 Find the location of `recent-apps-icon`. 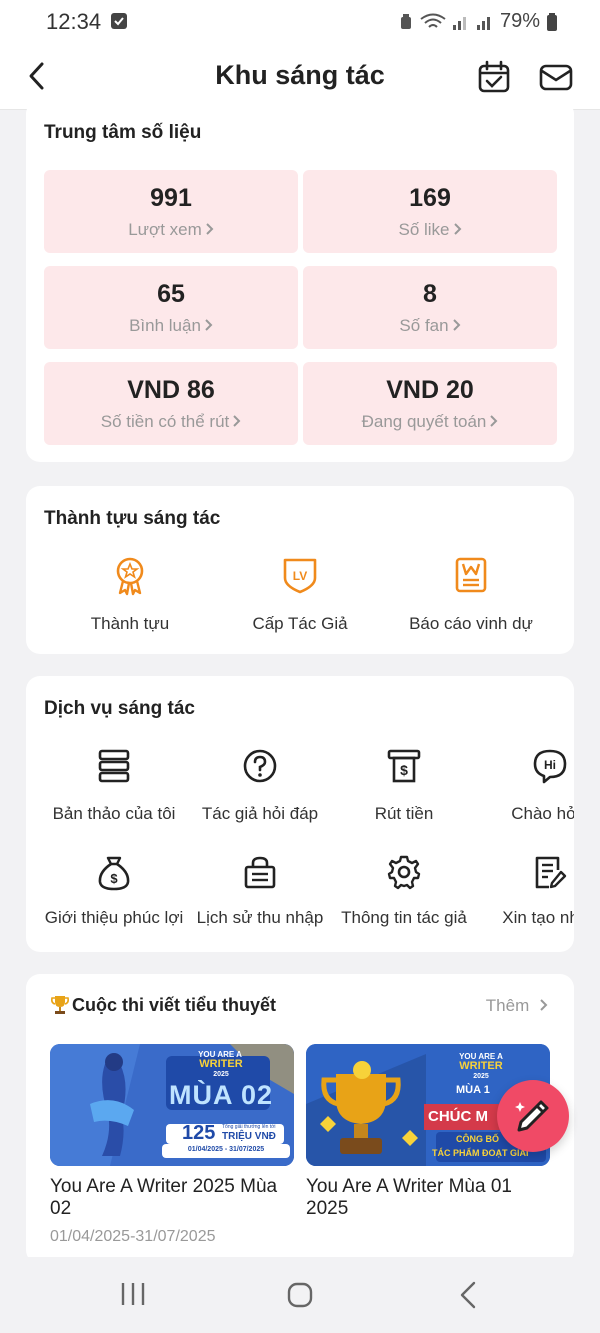

recent-apps-icon is located at coordinates (133, 1294).